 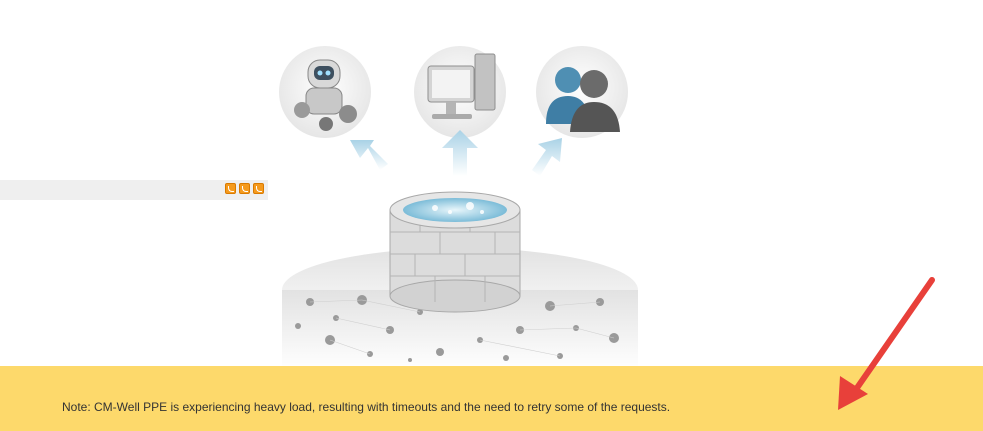 What do you see at coordinates (460, 92) in the screenshot?
I see `computer-icon` at bounding box center [460, 92].